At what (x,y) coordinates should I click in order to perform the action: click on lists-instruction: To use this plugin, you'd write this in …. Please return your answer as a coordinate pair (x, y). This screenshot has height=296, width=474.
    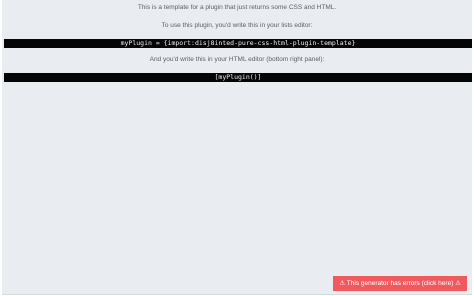
    Looking at the image, I should click on (237, 25).